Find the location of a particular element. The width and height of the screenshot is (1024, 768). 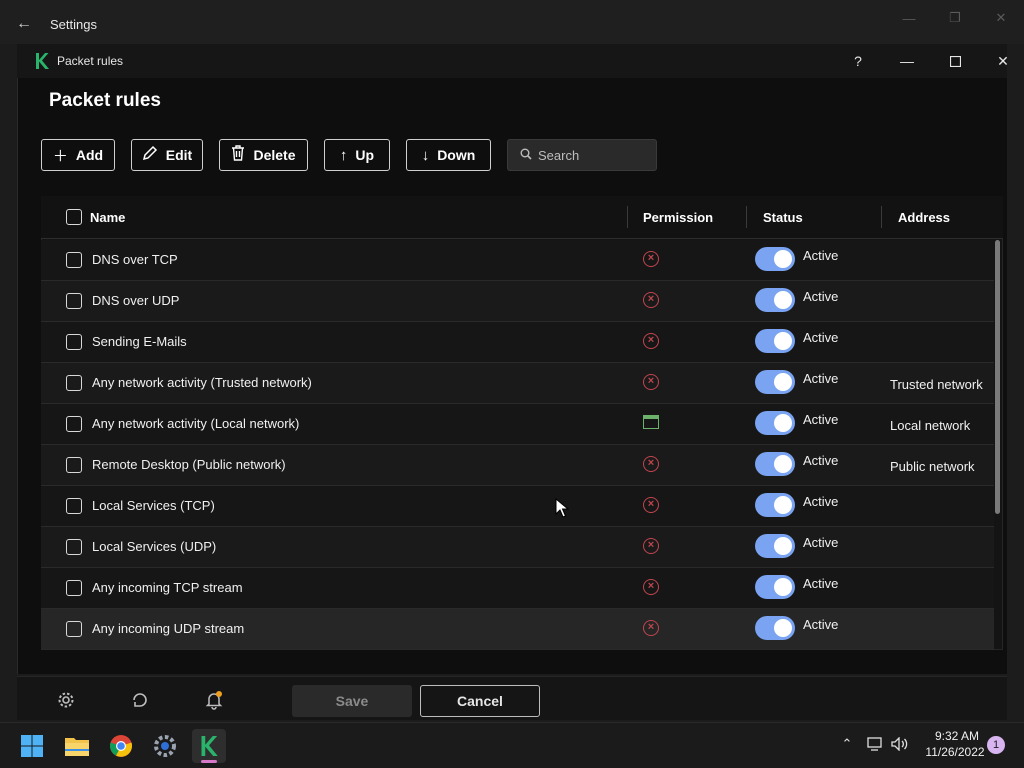

notification-bell-icon is located at coordinates (214, 700).